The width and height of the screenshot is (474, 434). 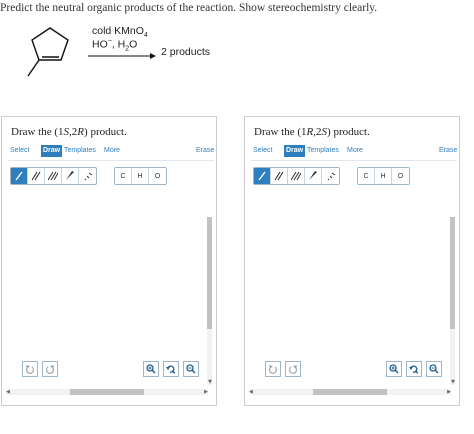 I want to click on reagent-kmno4: cold KMnO4, so click(x=120, y=32).